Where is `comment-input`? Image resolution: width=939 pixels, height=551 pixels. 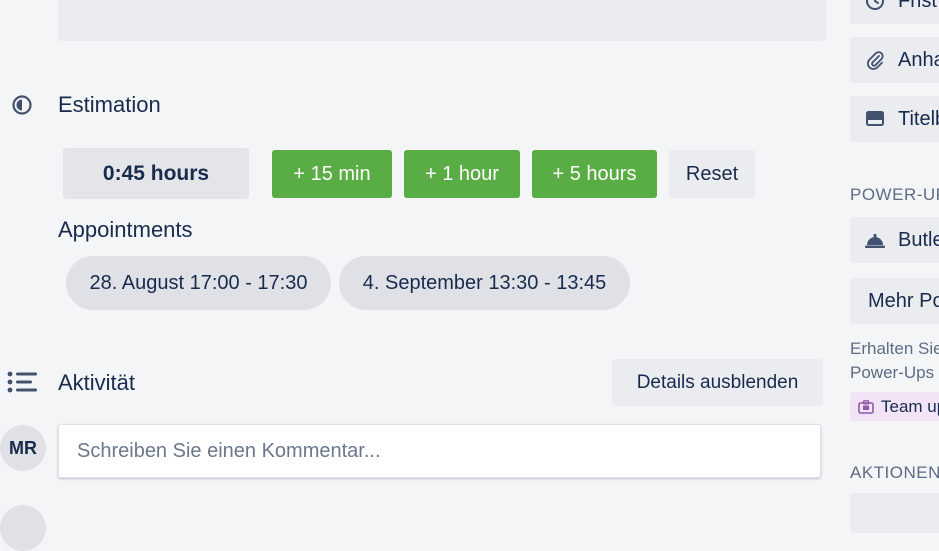
comment-input is located at coordinates (439, 451).